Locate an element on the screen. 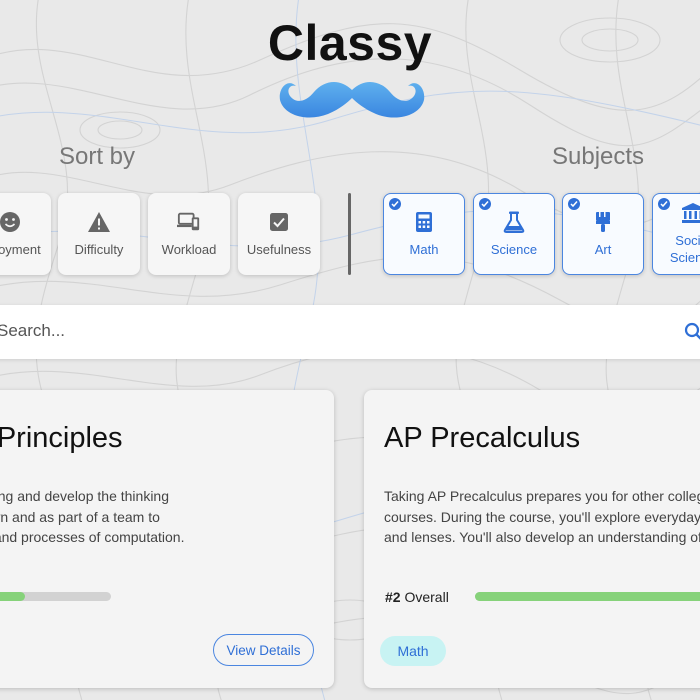 This screenshot has width=700, height=700. view-details-button: View Details is located at coordinates (263, 650).